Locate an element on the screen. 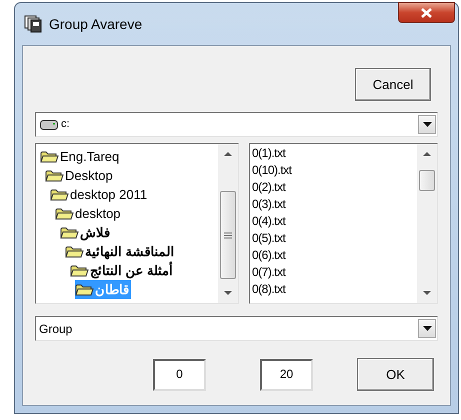 The image size is (461, 420). file-item: 0(7).txt is located at coordinates (334, 272).